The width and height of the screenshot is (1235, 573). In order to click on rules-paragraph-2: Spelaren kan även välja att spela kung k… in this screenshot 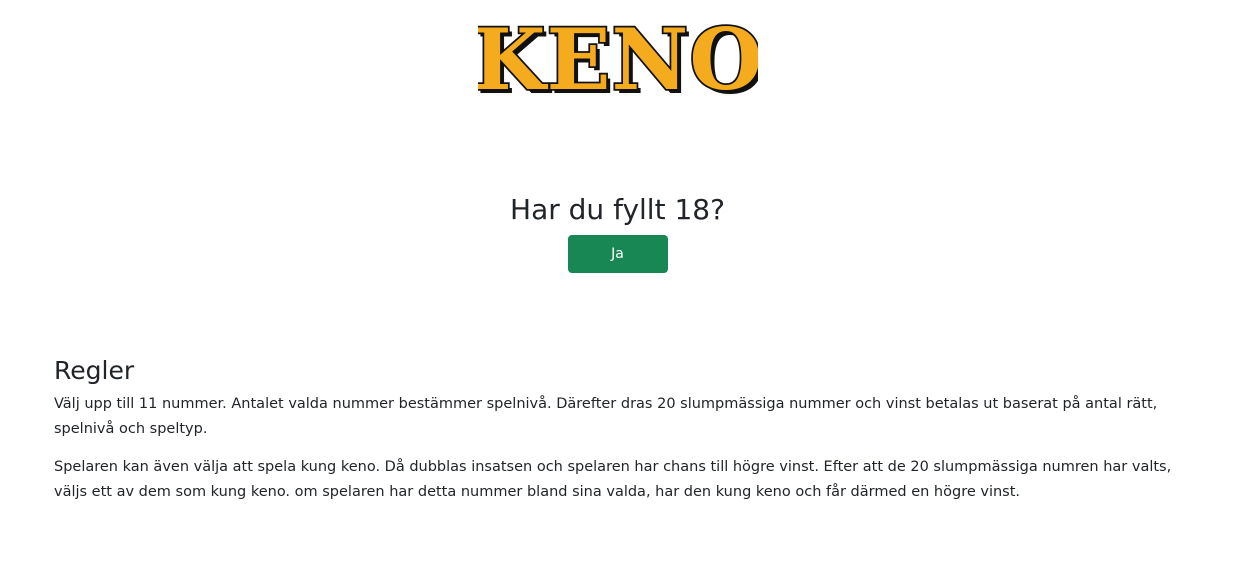, I will do `click(613, 479)`.